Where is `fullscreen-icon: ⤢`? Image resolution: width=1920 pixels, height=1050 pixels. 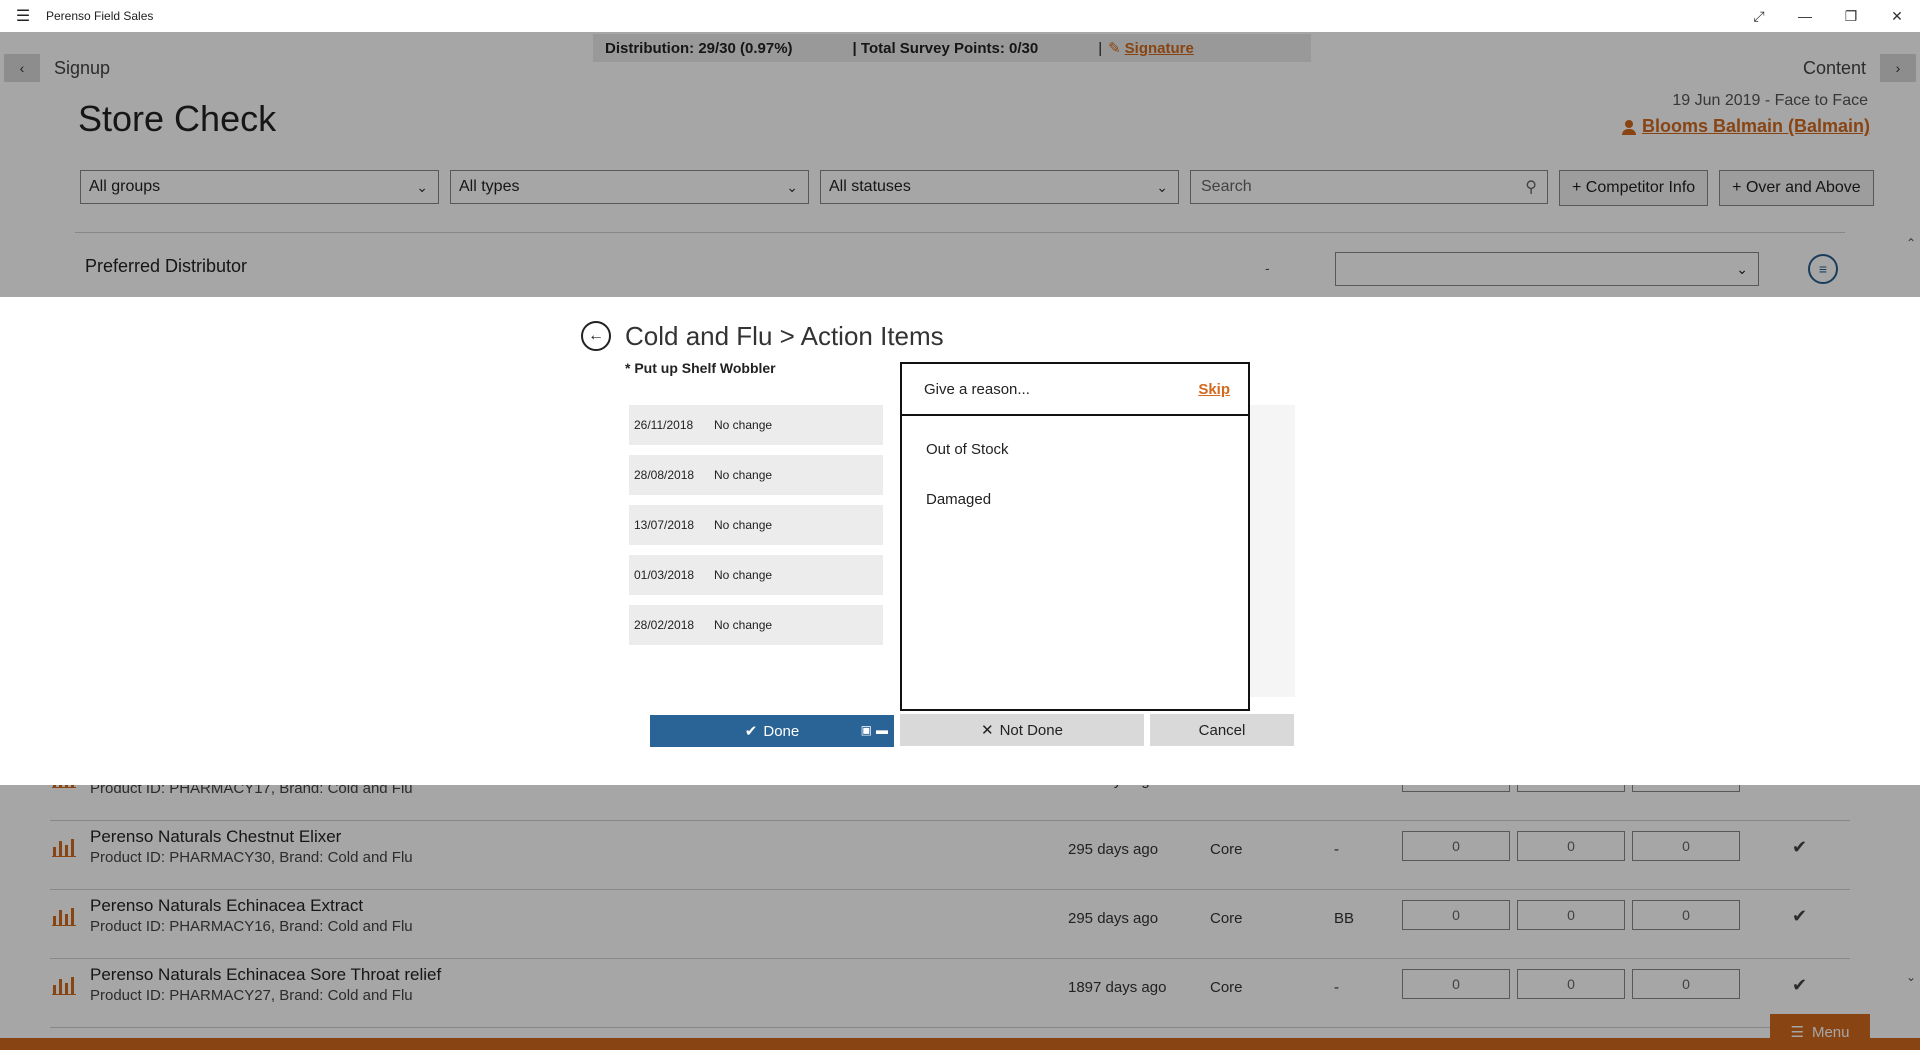
fullscreen-icon: ⤢ is located at coordinates (1759, 16).